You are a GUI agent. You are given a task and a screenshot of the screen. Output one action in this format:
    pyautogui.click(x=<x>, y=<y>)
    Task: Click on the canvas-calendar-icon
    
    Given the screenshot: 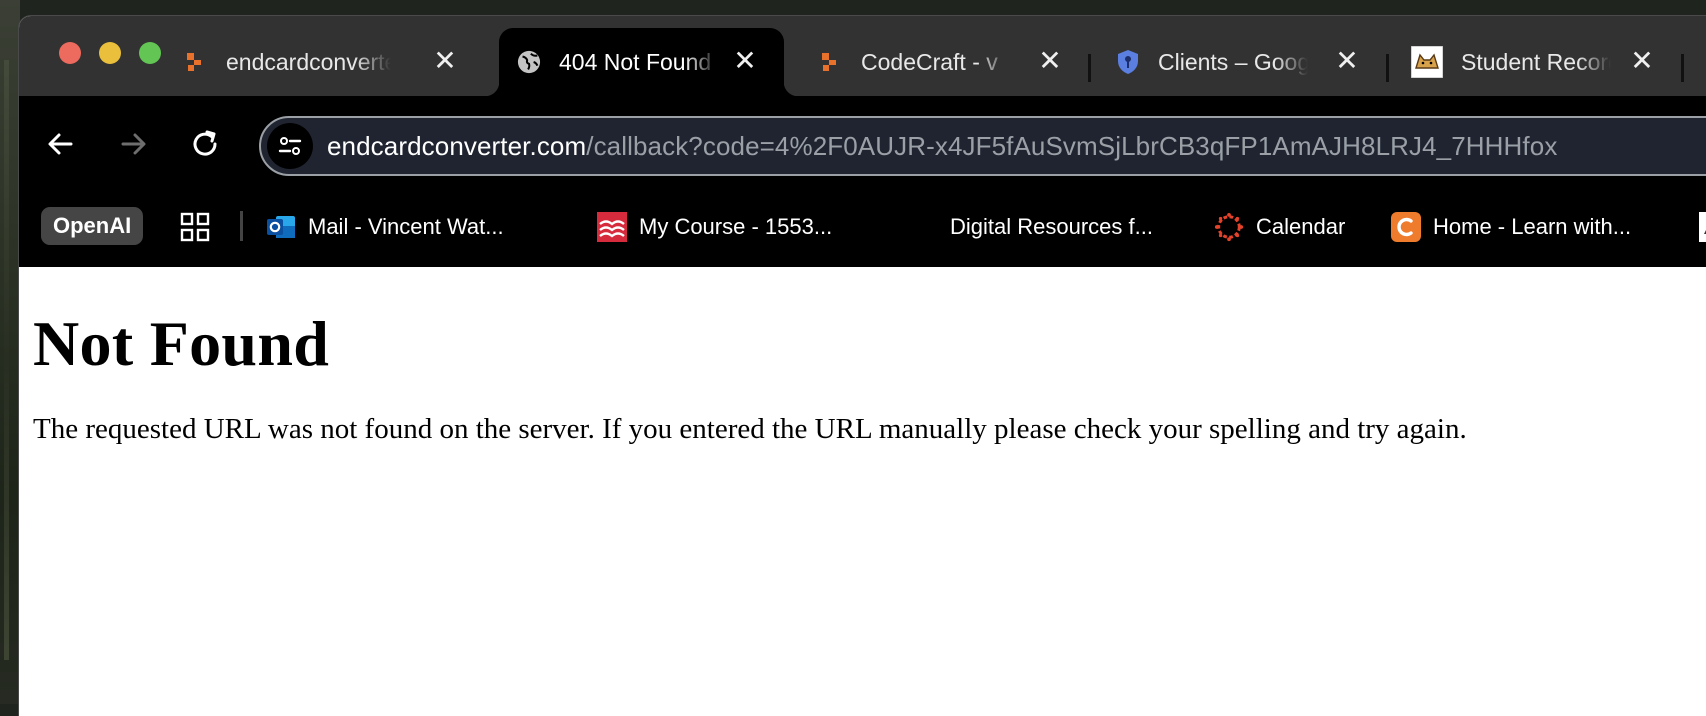 What is the action you would take?
    pyautogui.click(x=1229, y=227)
    